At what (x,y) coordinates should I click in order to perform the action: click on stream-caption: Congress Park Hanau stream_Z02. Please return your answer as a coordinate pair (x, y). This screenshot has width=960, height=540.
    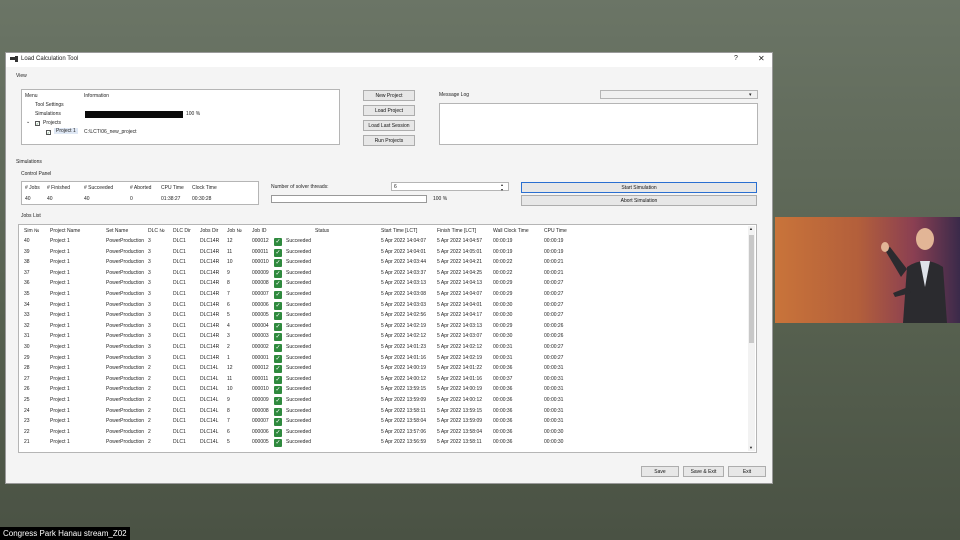
    Looking at the image, I should click on (65, 533).